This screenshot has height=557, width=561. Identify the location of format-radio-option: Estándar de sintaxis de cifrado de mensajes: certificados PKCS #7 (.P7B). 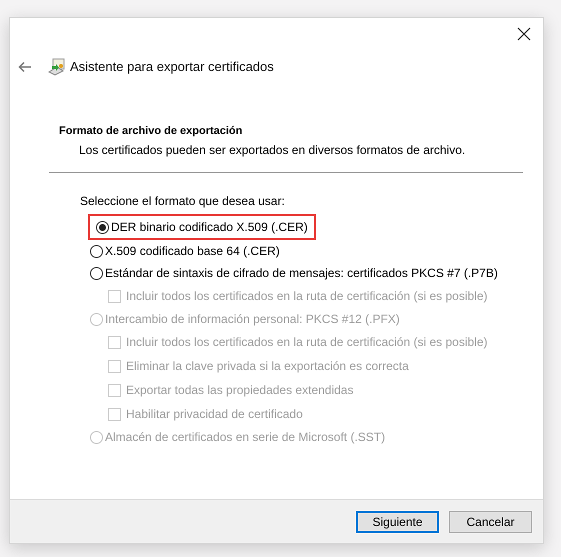
(316, 273).